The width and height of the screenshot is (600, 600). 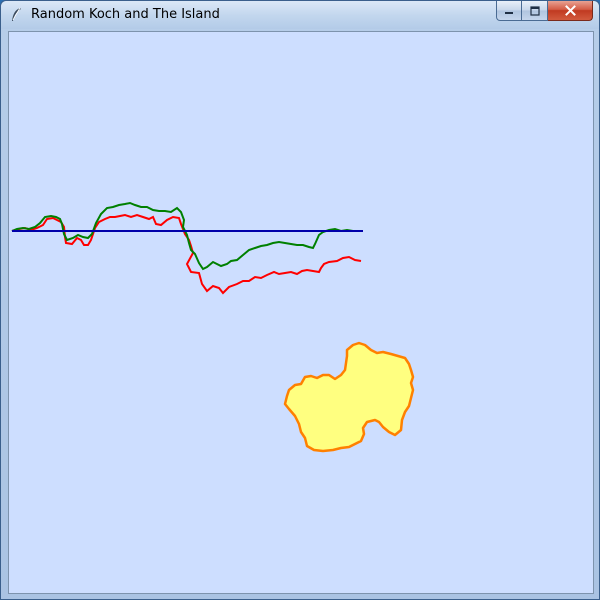 I want to click on maximize-button, so click(x=535, y=11).